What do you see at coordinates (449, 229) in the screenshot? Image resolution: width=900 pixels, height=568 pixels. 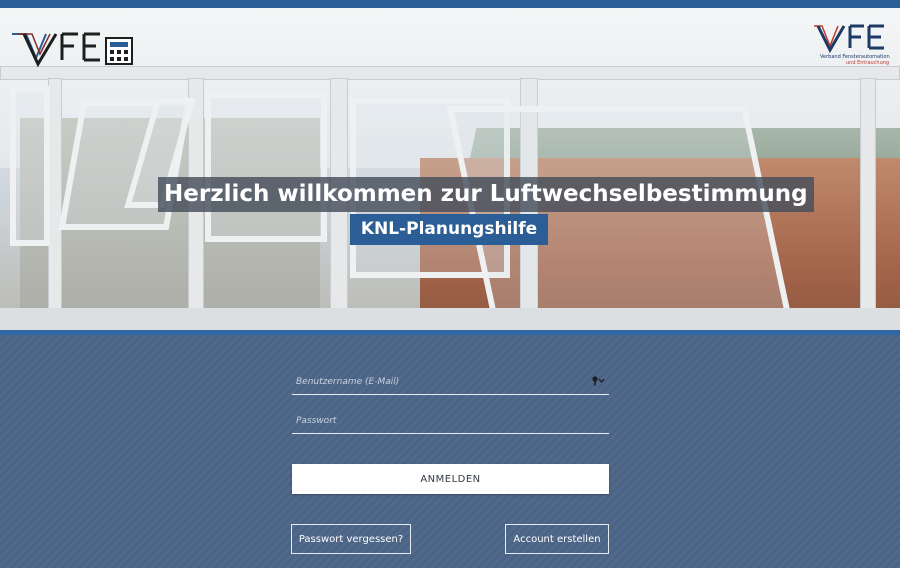 I see `app-subtitle: KNL-Planungshilfe` at bounding box center [449, 229].